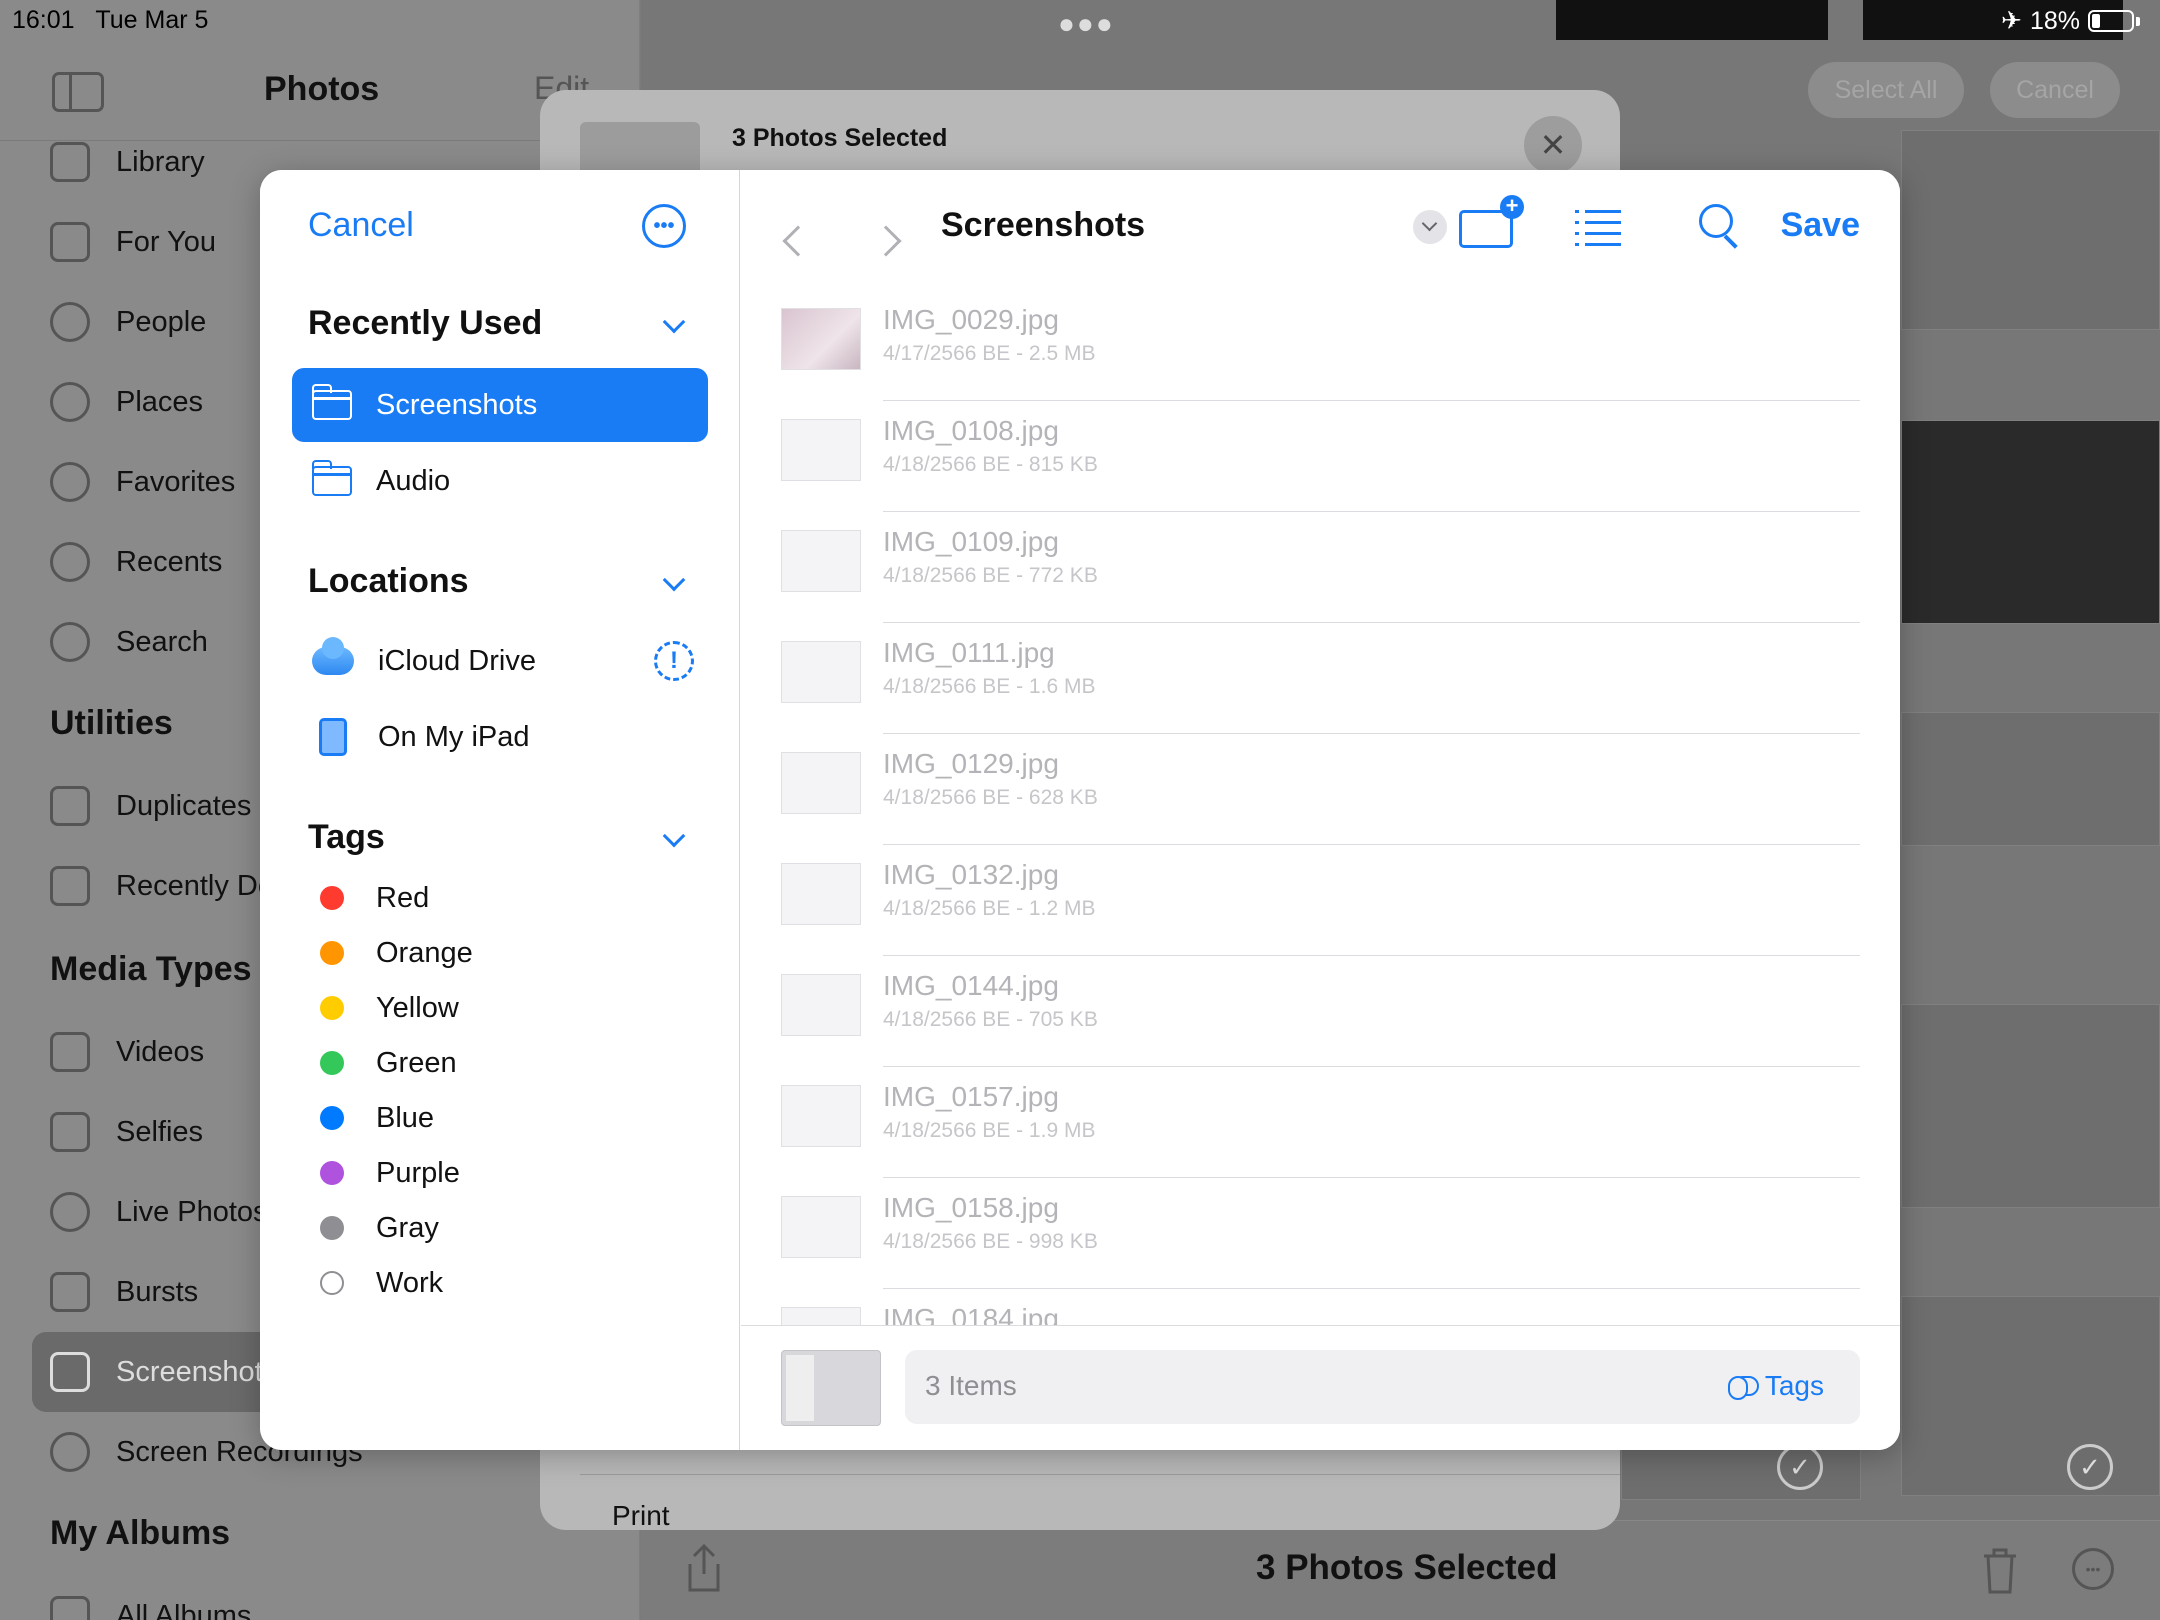 This screenshot has height=1620, width=2160. I want to click on tag-item: Gray, so click(500, 1228).